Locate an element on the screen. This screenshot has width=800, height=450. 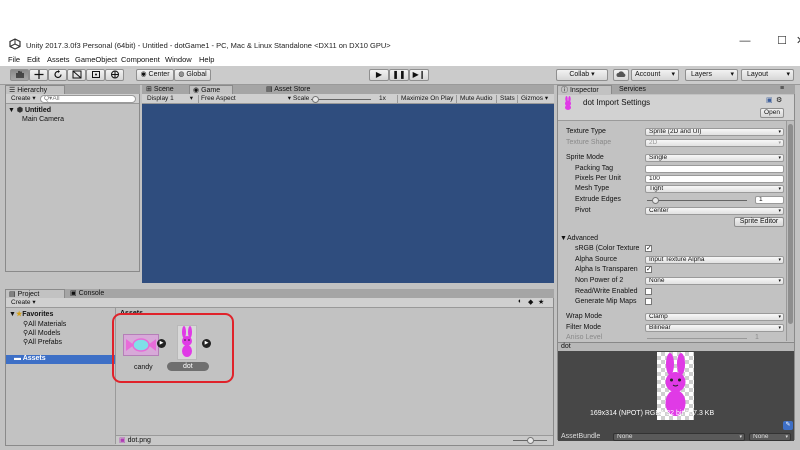
thumbnail-size-slider-thumb is located at coordinates (530, 440).